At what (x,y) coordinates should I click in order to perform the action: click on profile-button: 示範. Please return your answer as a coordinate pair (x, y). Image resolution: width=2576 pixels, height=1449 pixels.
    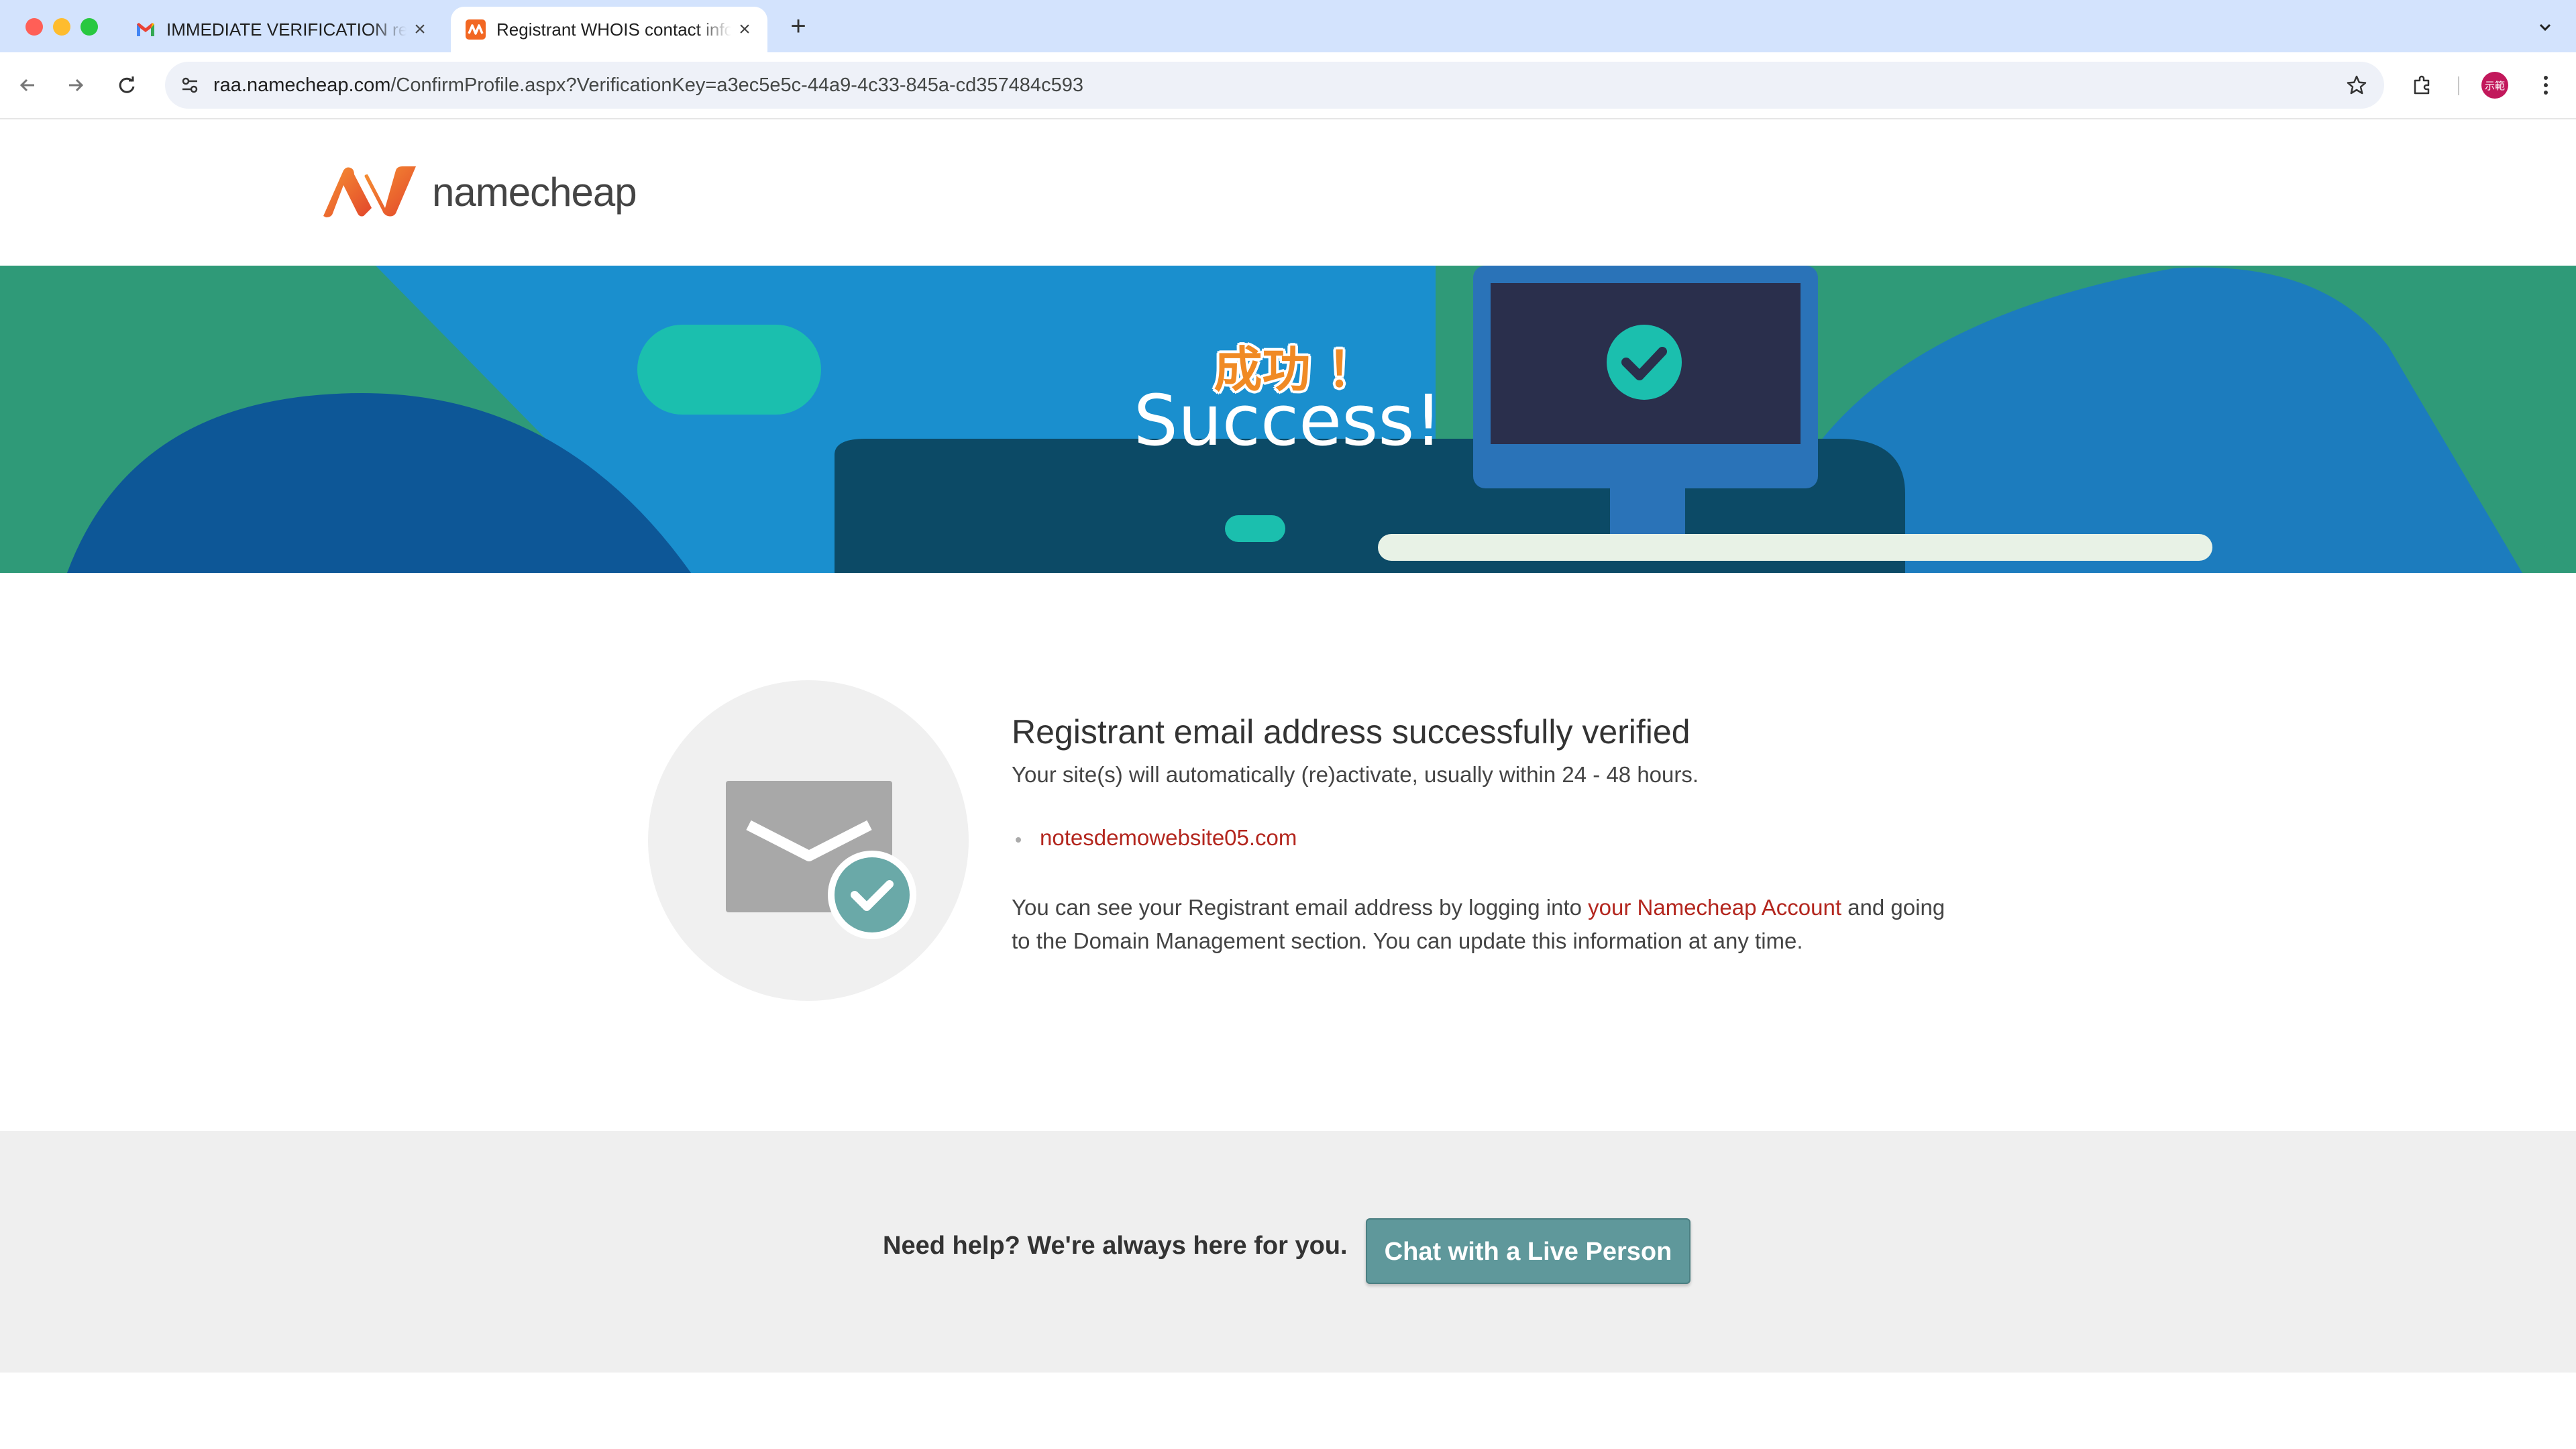
    Looking at the image, I should click on (2495, 85).